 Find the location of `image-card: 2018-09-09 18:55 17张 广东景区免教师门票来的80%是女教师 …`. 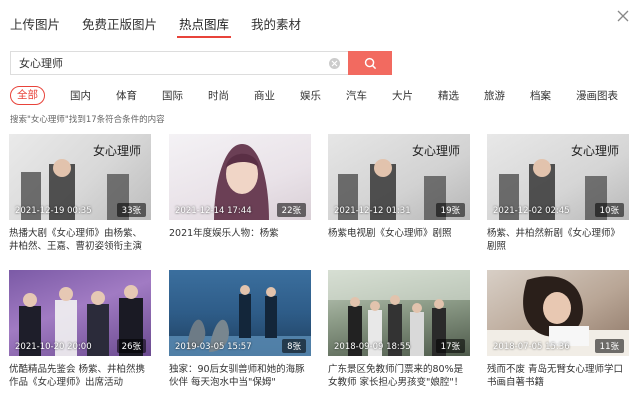

image-card: 2018-09-09 18:55 17张 广东景区免教师门票来的80%是女教师 … is located at coordinates (399, 329).